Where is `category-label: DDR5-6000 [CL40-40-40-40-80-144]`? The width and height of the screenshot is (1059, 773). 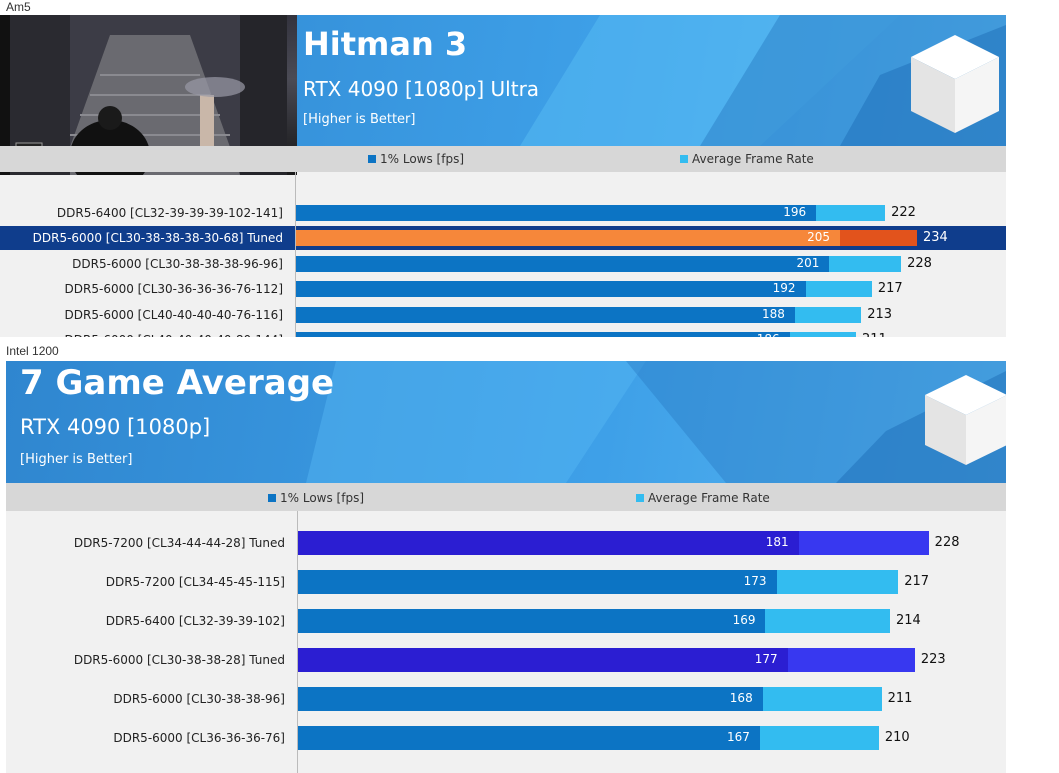 category-label: DDR5-6000 [CL40-40-40-40-80-144] is located at coordinates (174, 335).